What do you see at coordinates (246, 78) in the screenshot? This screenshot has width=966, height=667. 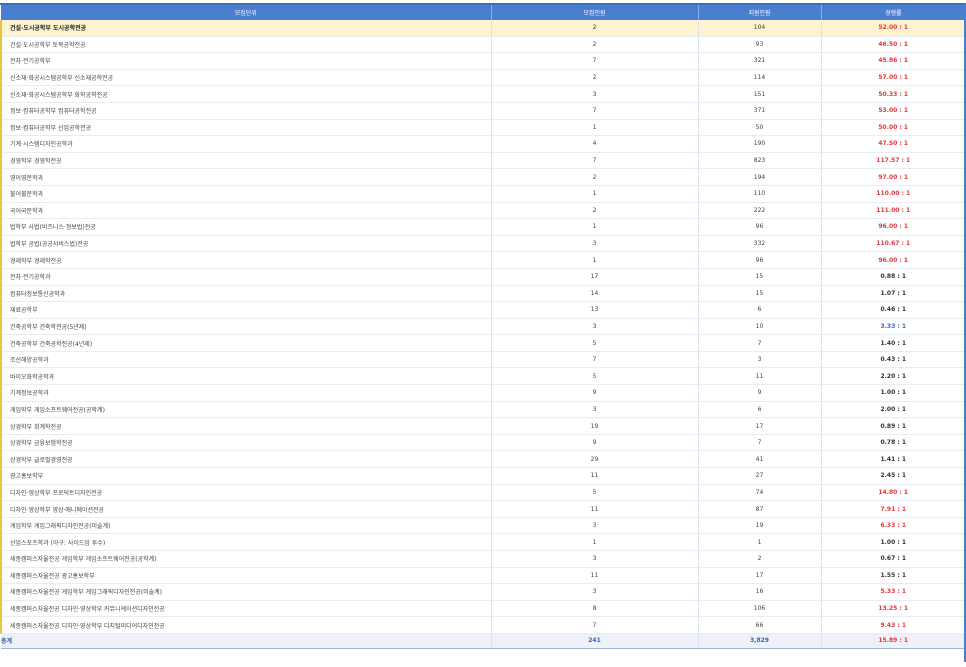 I see `unit-cell: 신소재·화공시스템공학부 신소재공학전공` at bounding box center [246, 78].